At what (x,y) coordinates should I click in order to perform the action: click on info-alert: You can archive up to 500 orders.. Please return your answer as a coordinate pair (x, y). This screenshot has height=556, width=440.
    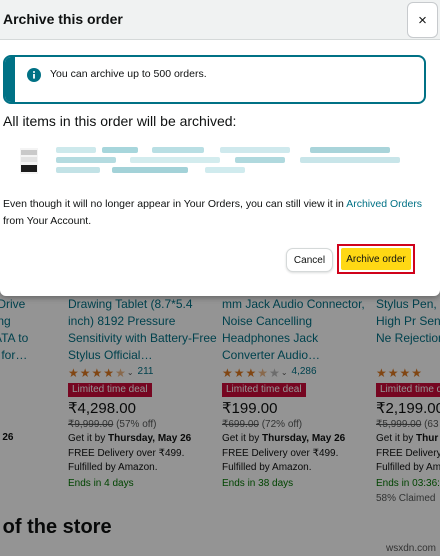
    Looking at the image, I should click on (214, 79).